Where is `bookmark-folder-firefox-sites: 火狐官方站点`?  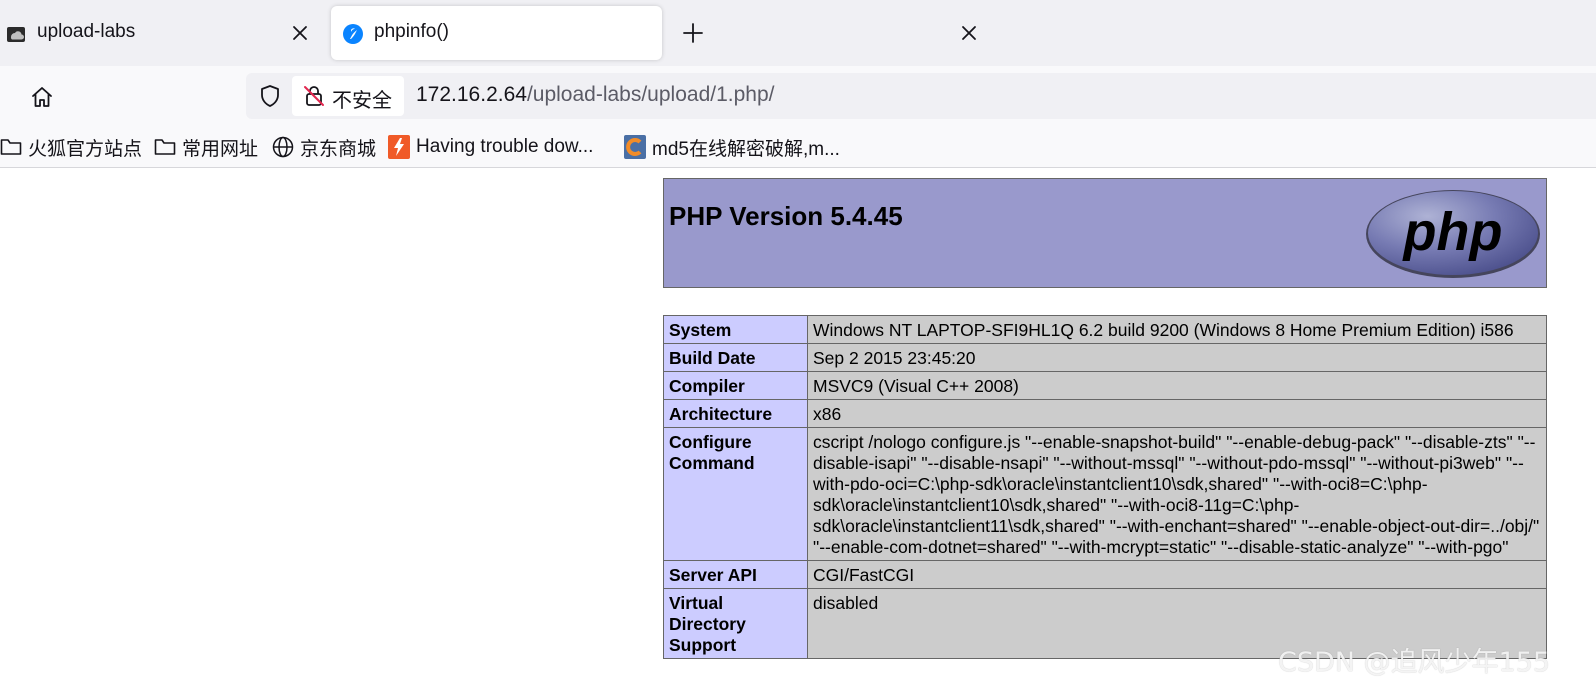
bookmark-folder-firefox-sites: 火狐官方站点 is located at coordinates (71, 147).